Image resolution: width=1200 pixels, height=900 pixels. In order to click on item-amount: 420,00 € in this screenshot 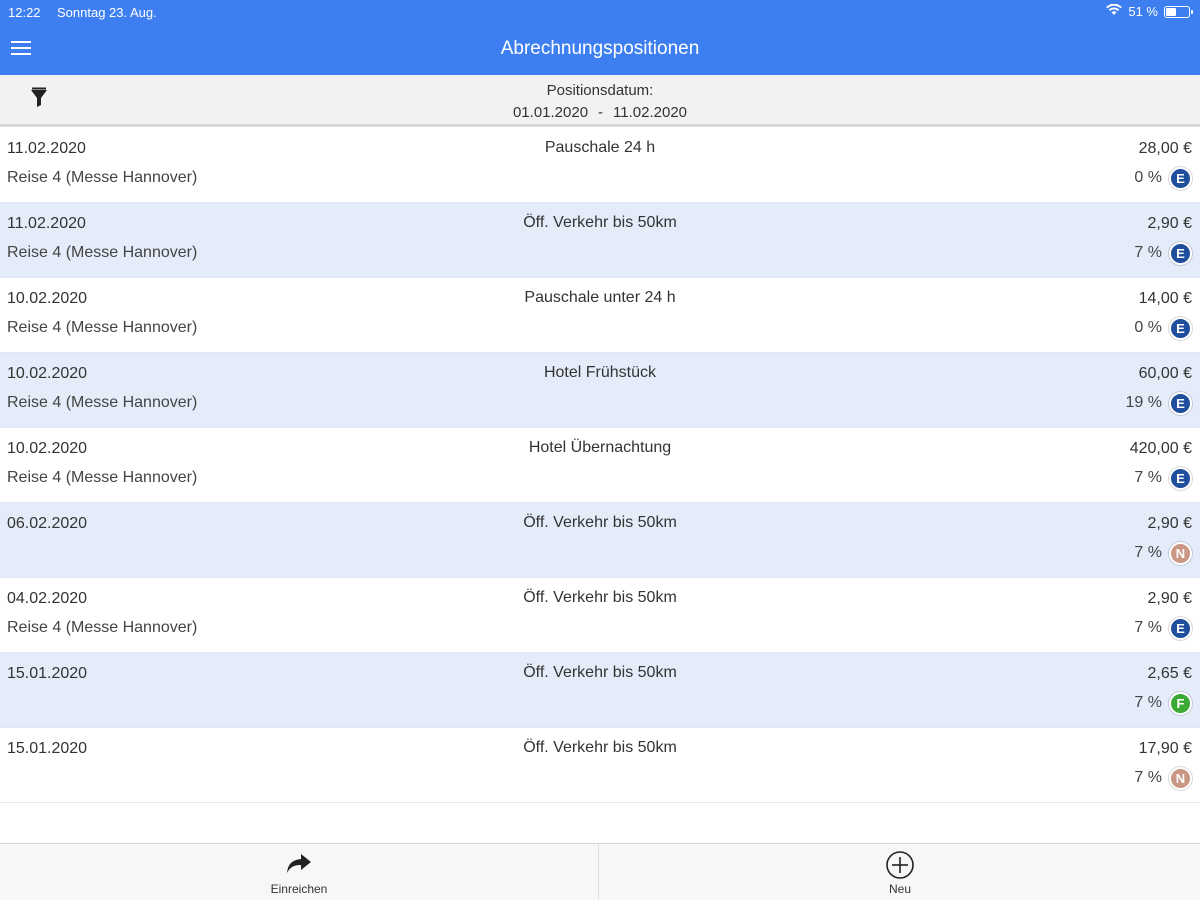, I will do `click(1160, 448)`.